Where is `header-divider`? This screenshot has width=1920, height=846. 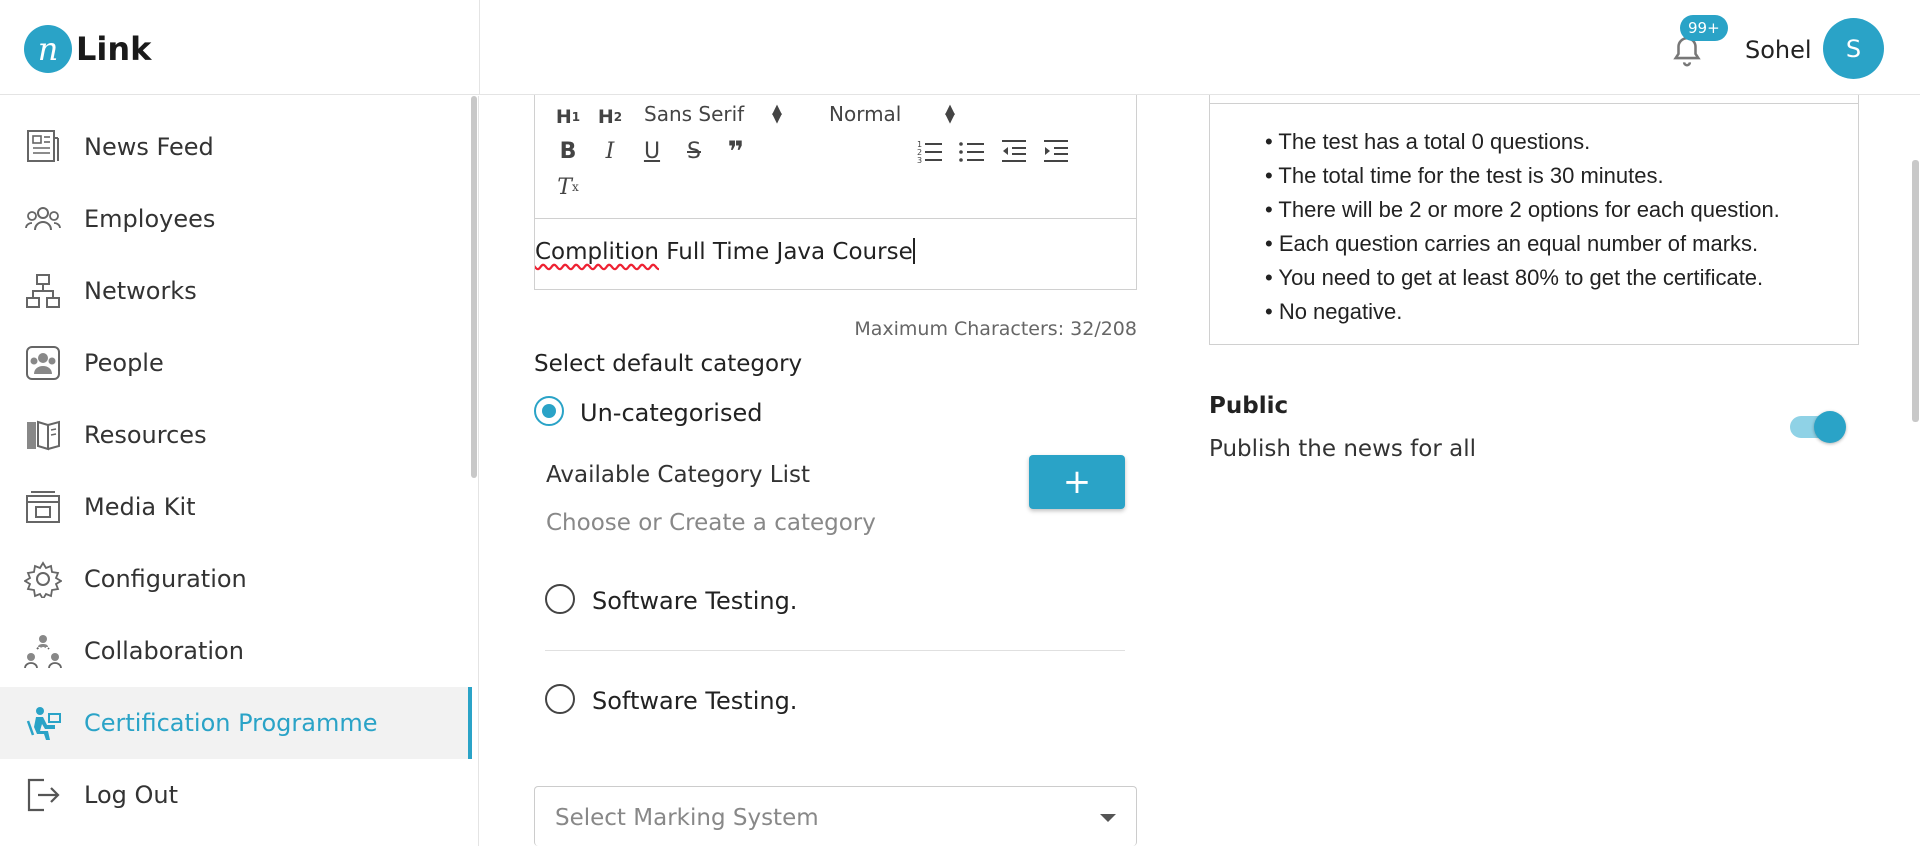 header-divider is located at coordinates (479, 47).